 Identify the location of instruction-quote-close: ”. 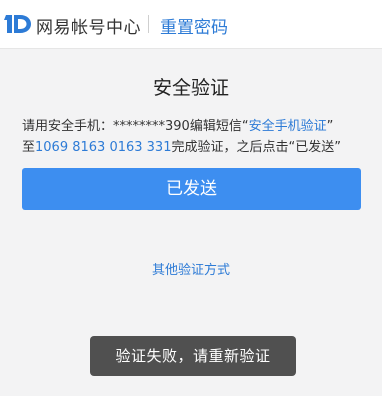
(330, 126).